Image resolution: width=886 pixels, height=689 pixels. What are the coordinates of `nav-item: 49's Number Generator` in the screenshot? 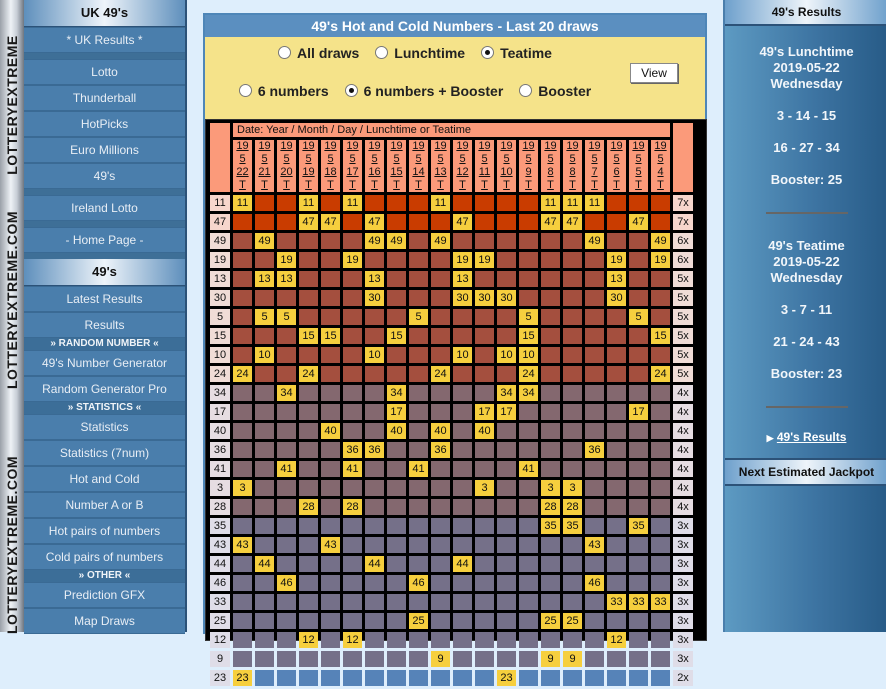 It's located at (104, 363).